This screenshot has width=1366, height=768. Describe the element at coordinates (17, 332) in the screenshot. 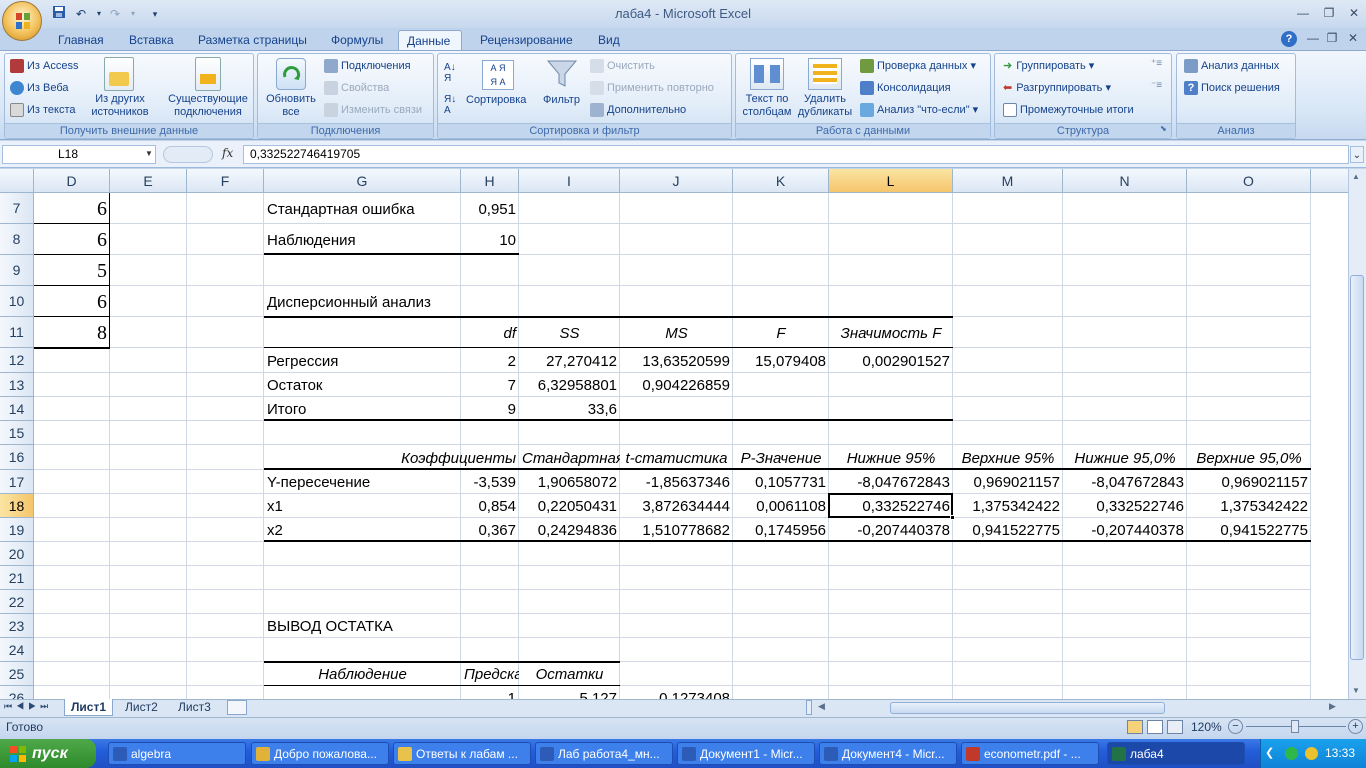

I see `row-header-11: 11` at that location.